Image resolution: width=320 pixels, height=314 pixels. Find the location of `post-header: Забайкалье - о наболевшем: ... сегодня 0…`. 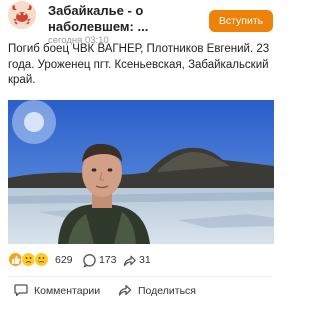

post-header: Забайкалье - о наболевшем: ... сегодня 0… is located at coordinates (140, 23).